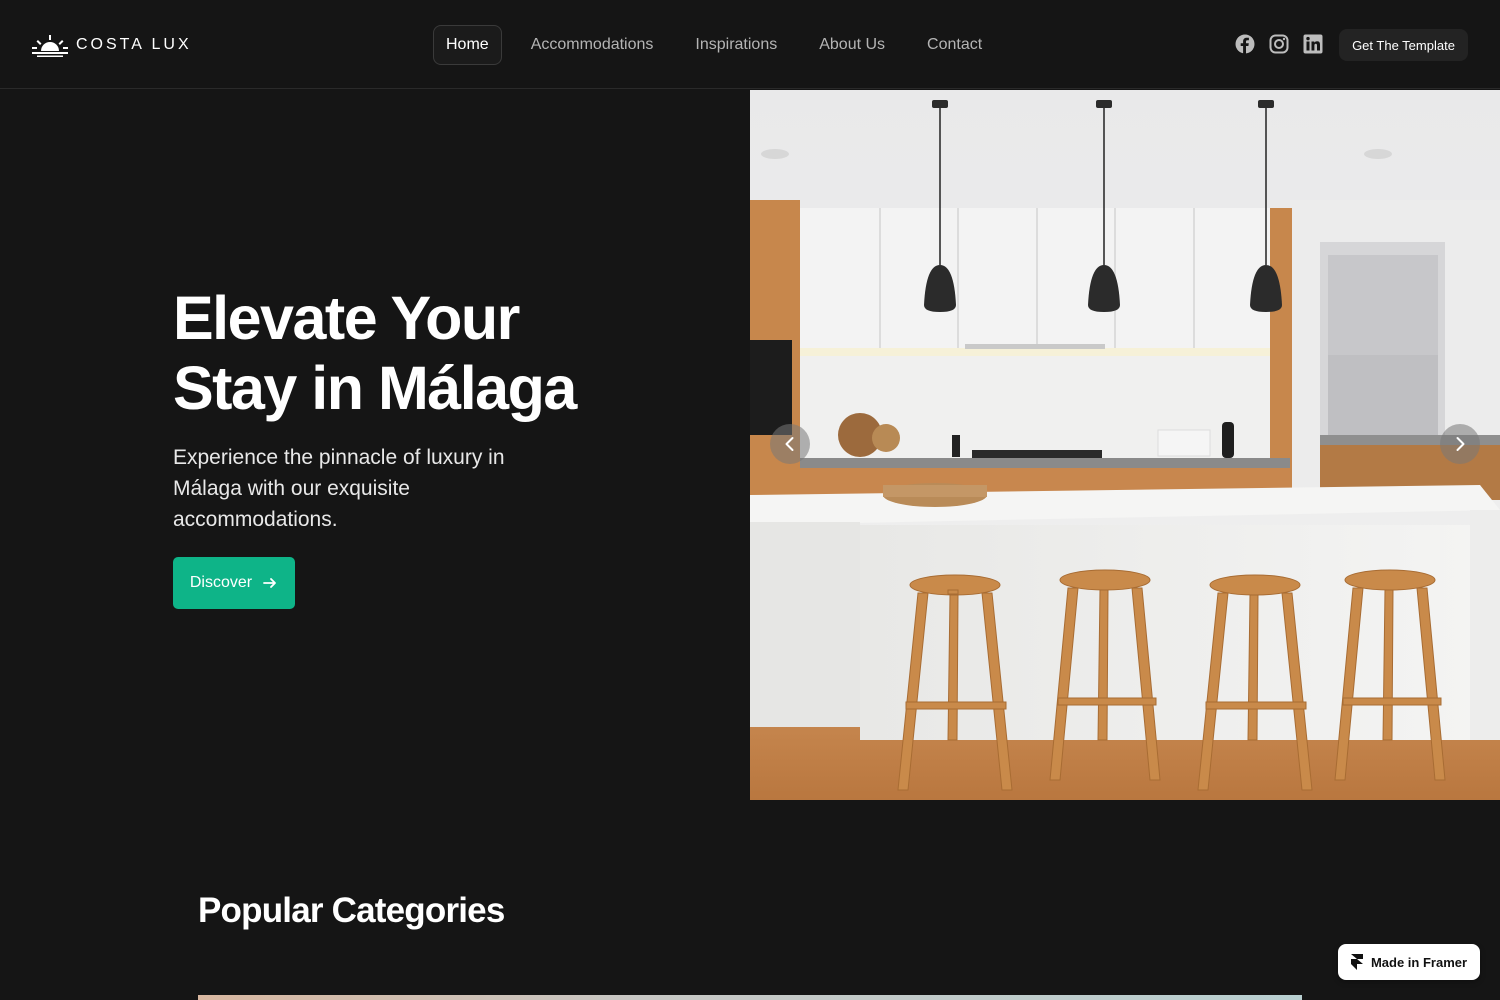 The image size is (1500, 1000). Describe the element at coordinates (1403, 45) in the screenshot. I see `get-template-button: Get The Template` at that location.